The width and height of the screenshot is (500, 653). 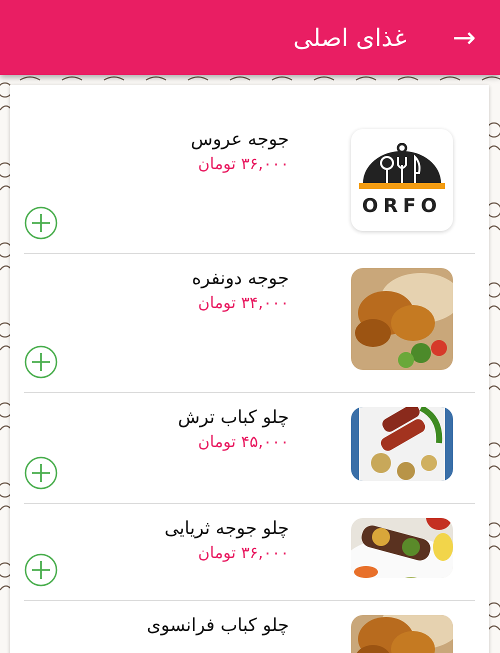 I want to click on logo-text: ORFO, so click(x=402, y=206).